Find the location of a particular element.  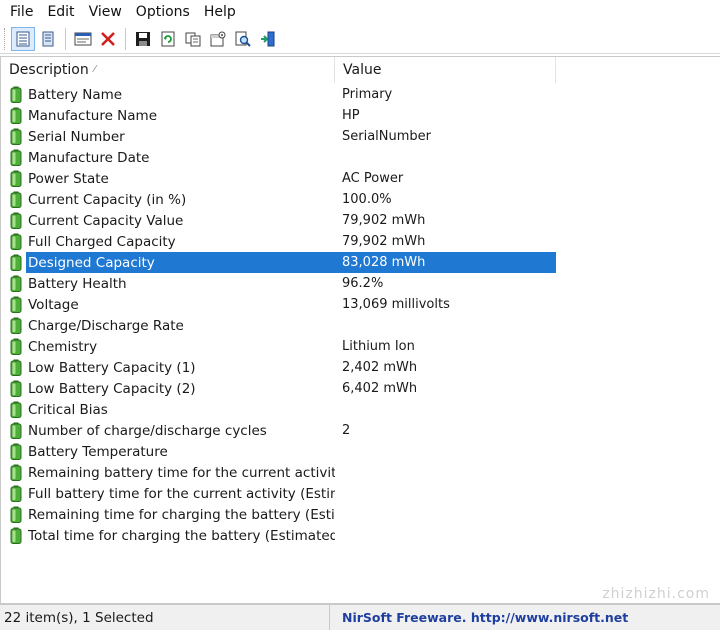

description-cell: Current Capacity Value is located at coordinates (168, 220).